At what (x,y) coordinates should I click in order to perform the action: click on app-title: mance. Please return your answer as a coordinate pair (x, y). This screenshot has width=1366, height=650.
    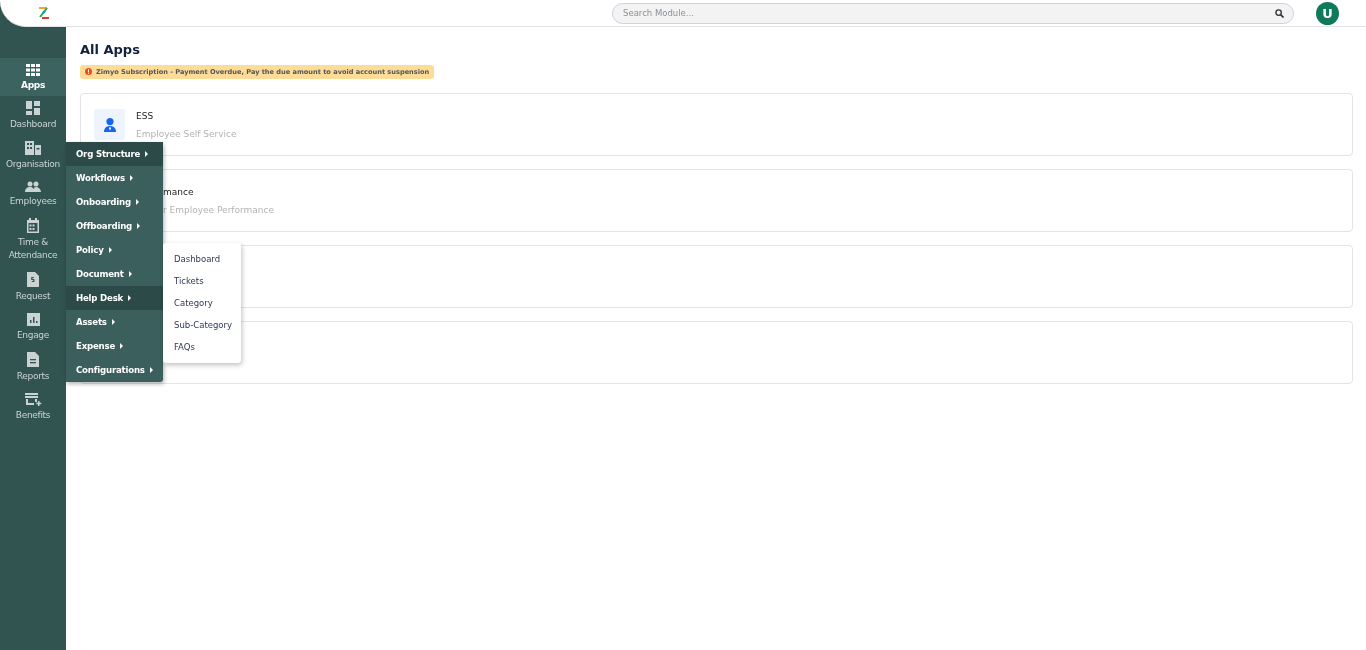
    Looking at the image, I should click on (179, 191).